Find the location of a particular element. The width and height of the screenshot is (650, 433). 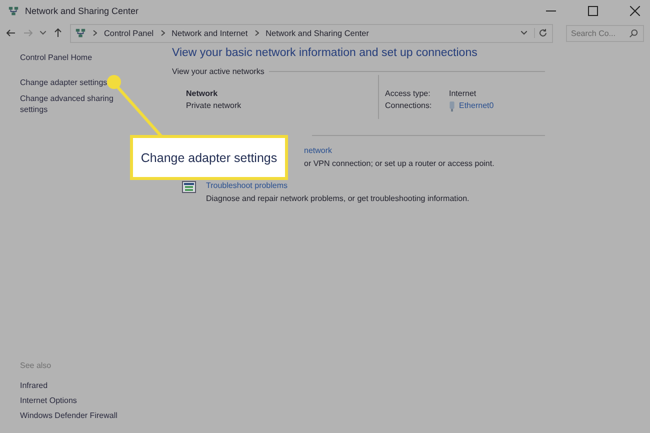

troubleshoot-icon is located at coordinates (189, 187).